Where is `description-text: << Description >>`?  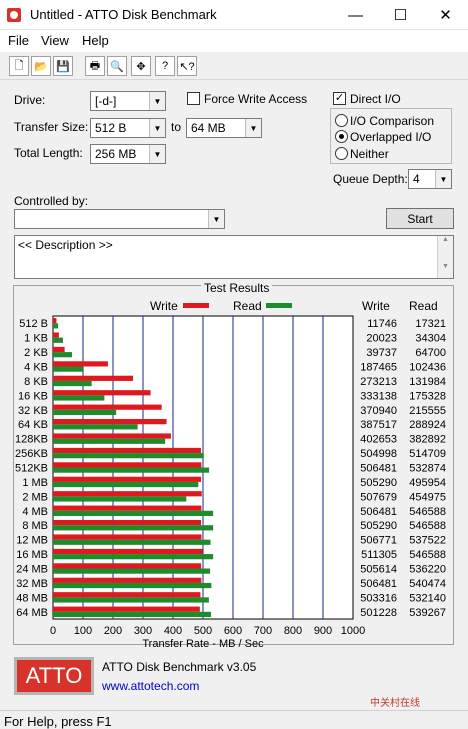
description-text: << Description >> is located at coordinates (65, 245).